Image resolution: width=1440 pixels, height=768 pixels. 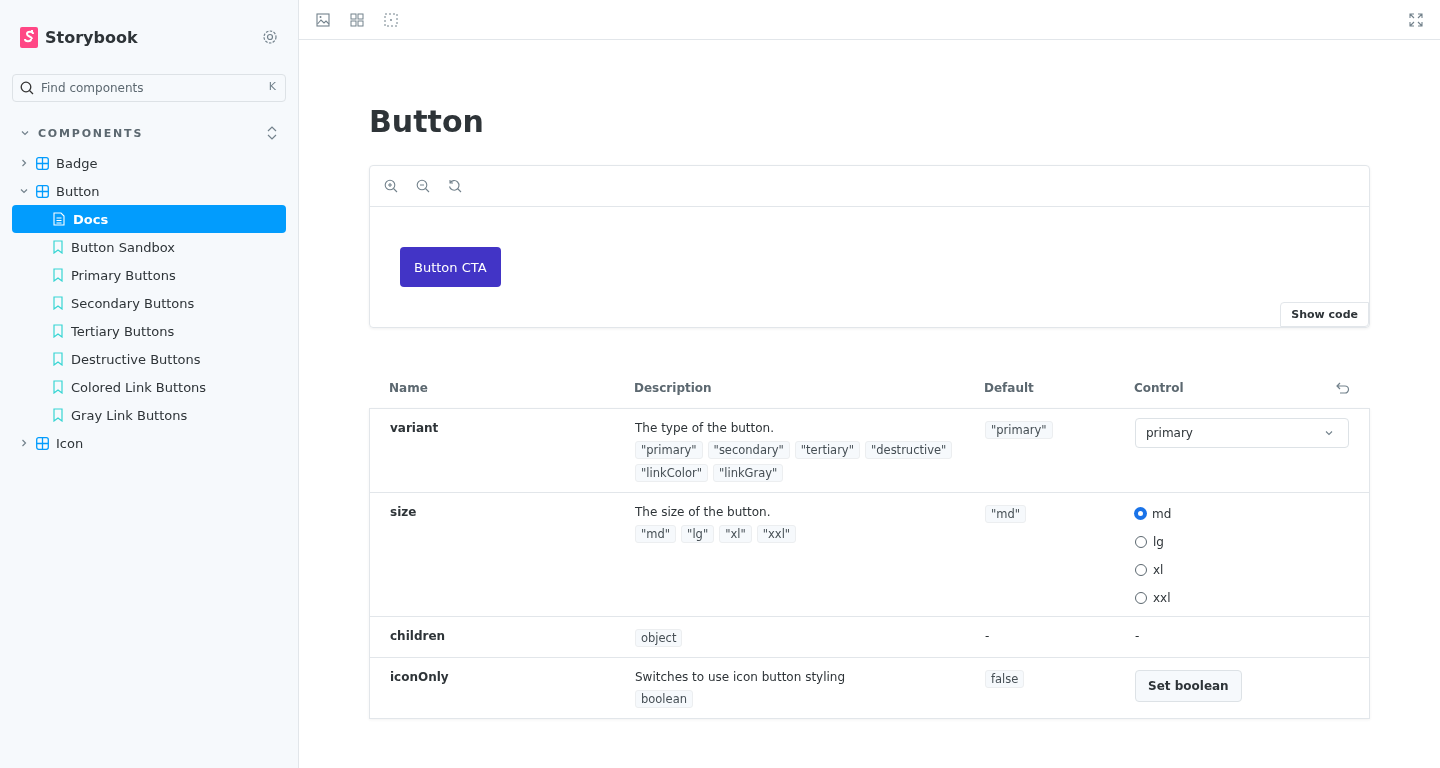 I want to click on settings-icon, so click(x=270, y=37).